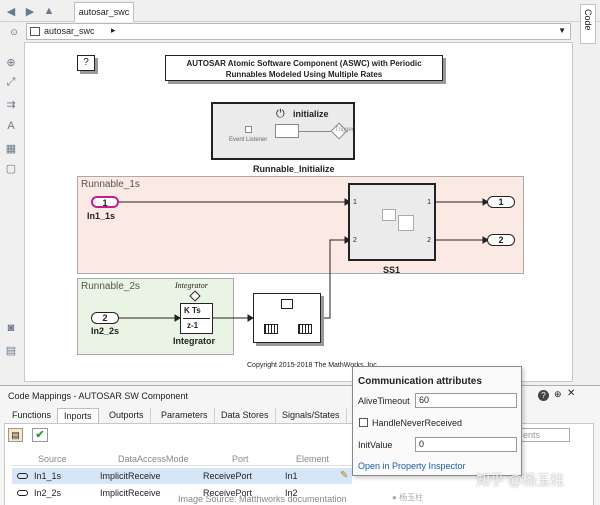 This screenshot has height=505, width=600. What do you see at coordinates (344, 475) in the screenshot?
I see `edit-pencil-icon: ✎` at bounding box center [344, 475].